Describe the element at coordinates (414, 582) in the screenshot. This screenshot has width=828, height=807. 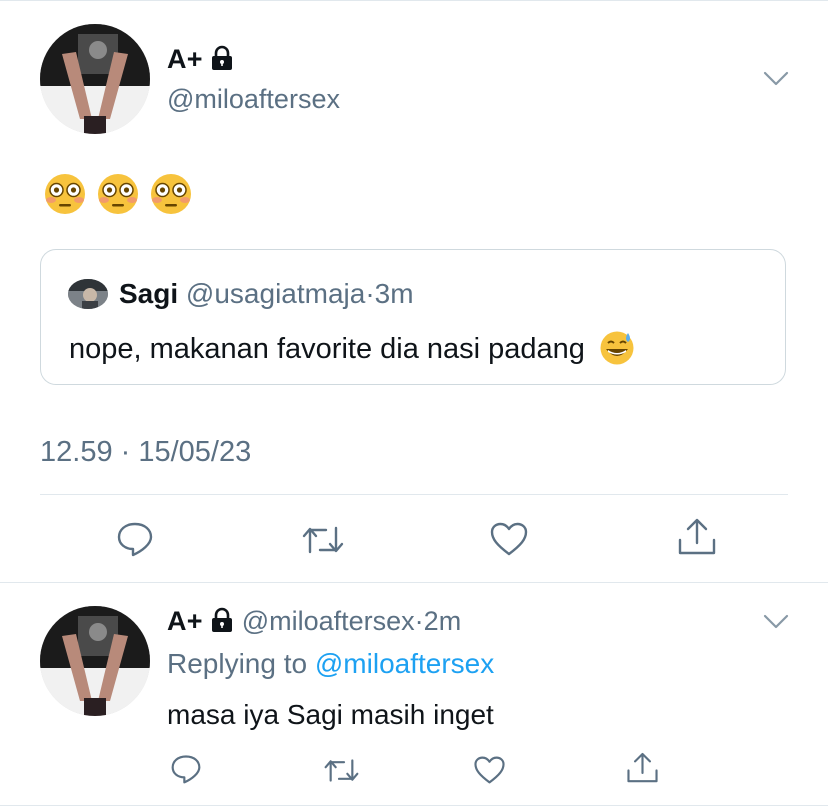
I see `section-divider` at that location.